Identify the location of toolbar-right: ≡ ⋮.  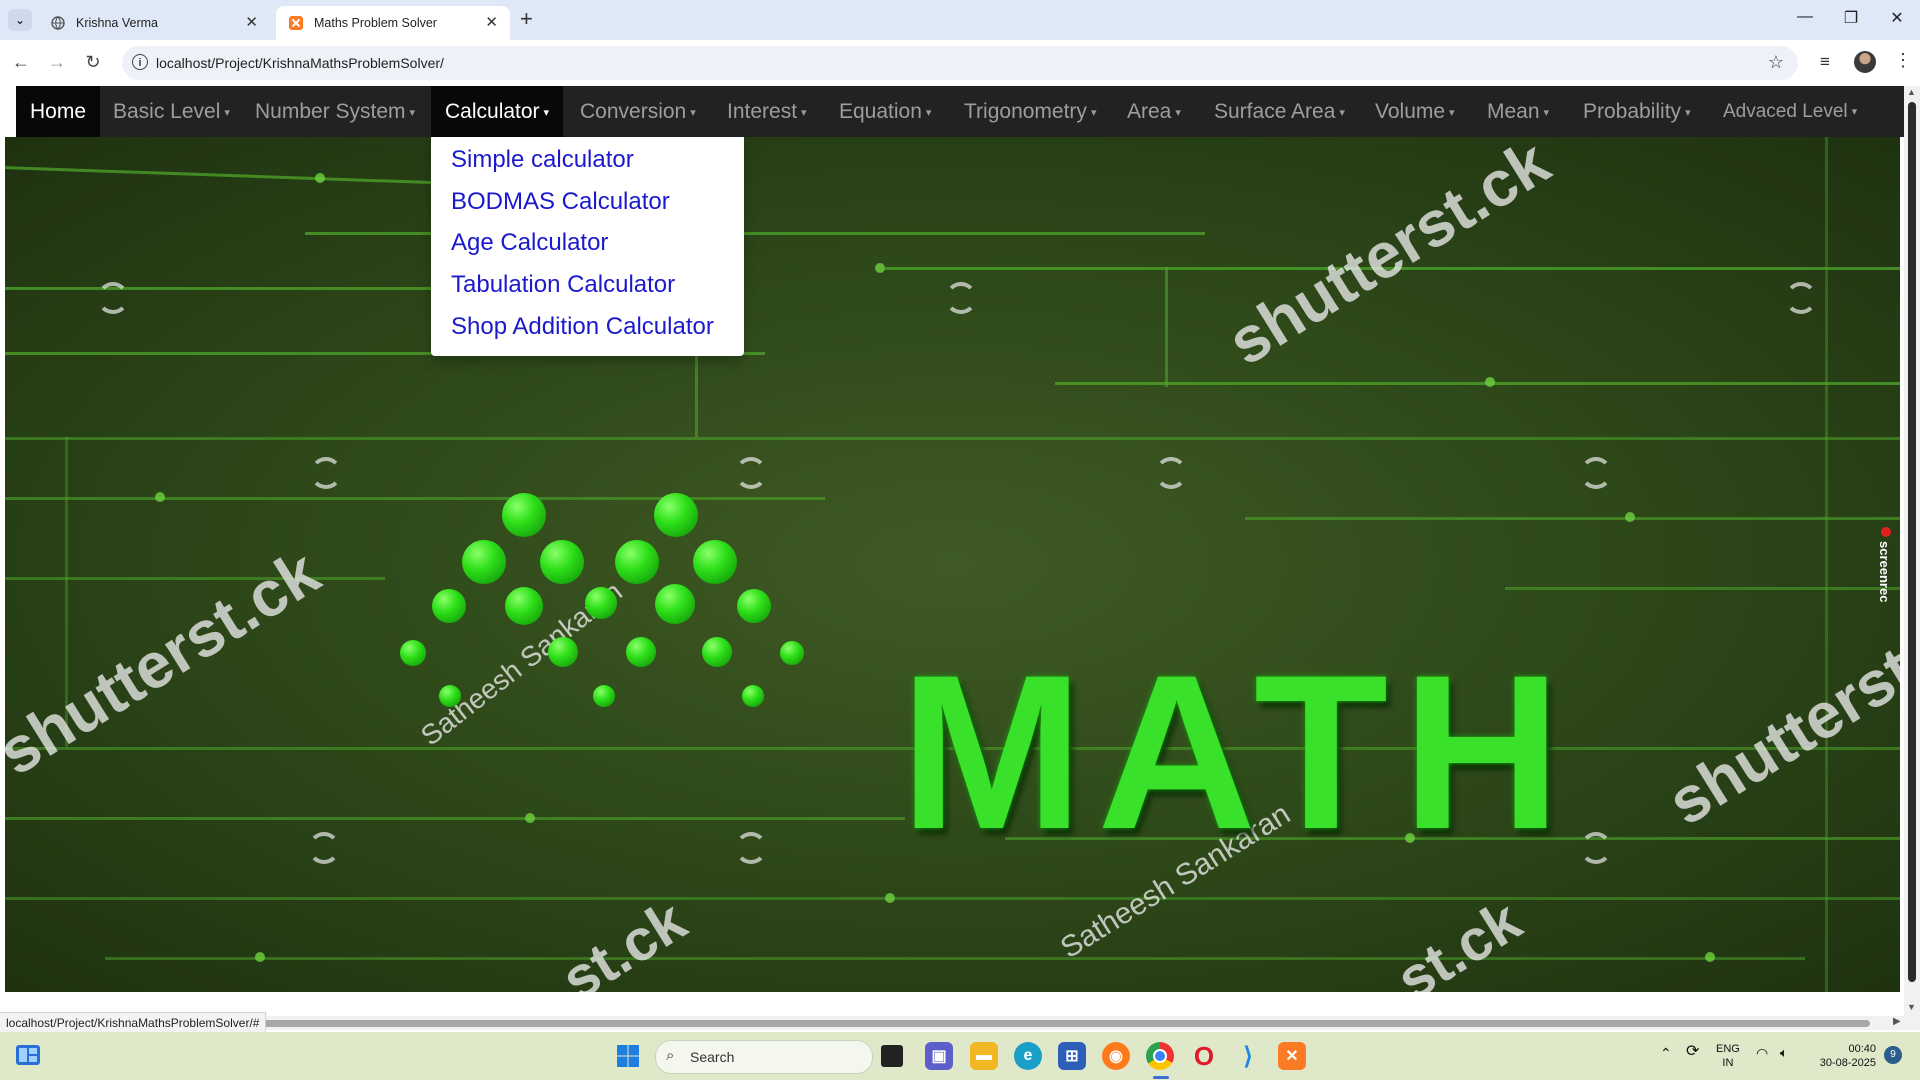
(1865, 63).